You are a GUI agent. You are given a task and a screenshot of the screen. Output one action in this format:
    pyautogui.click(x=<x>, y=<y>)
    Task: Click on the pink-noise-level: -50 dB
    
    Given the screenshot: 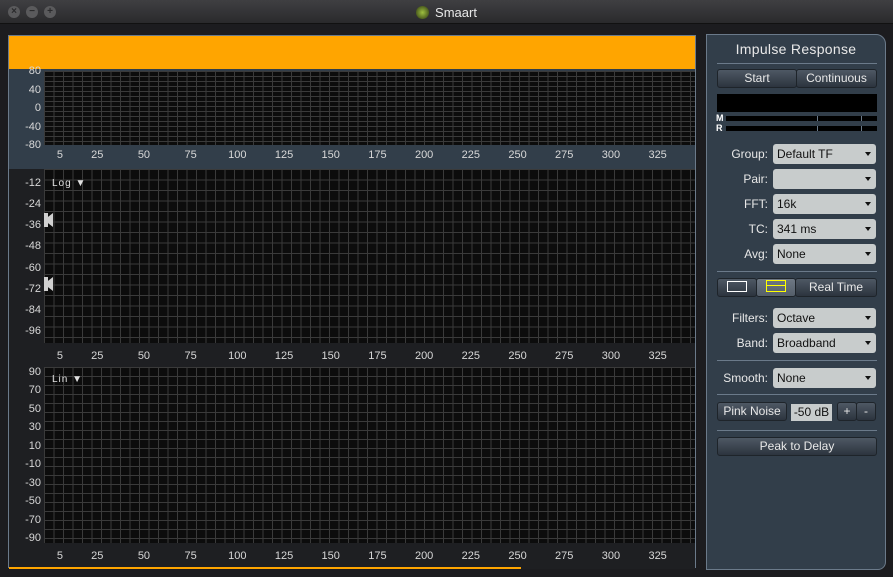 What is the action you would take?
    pyautogui.click(x=811, y=412)
    